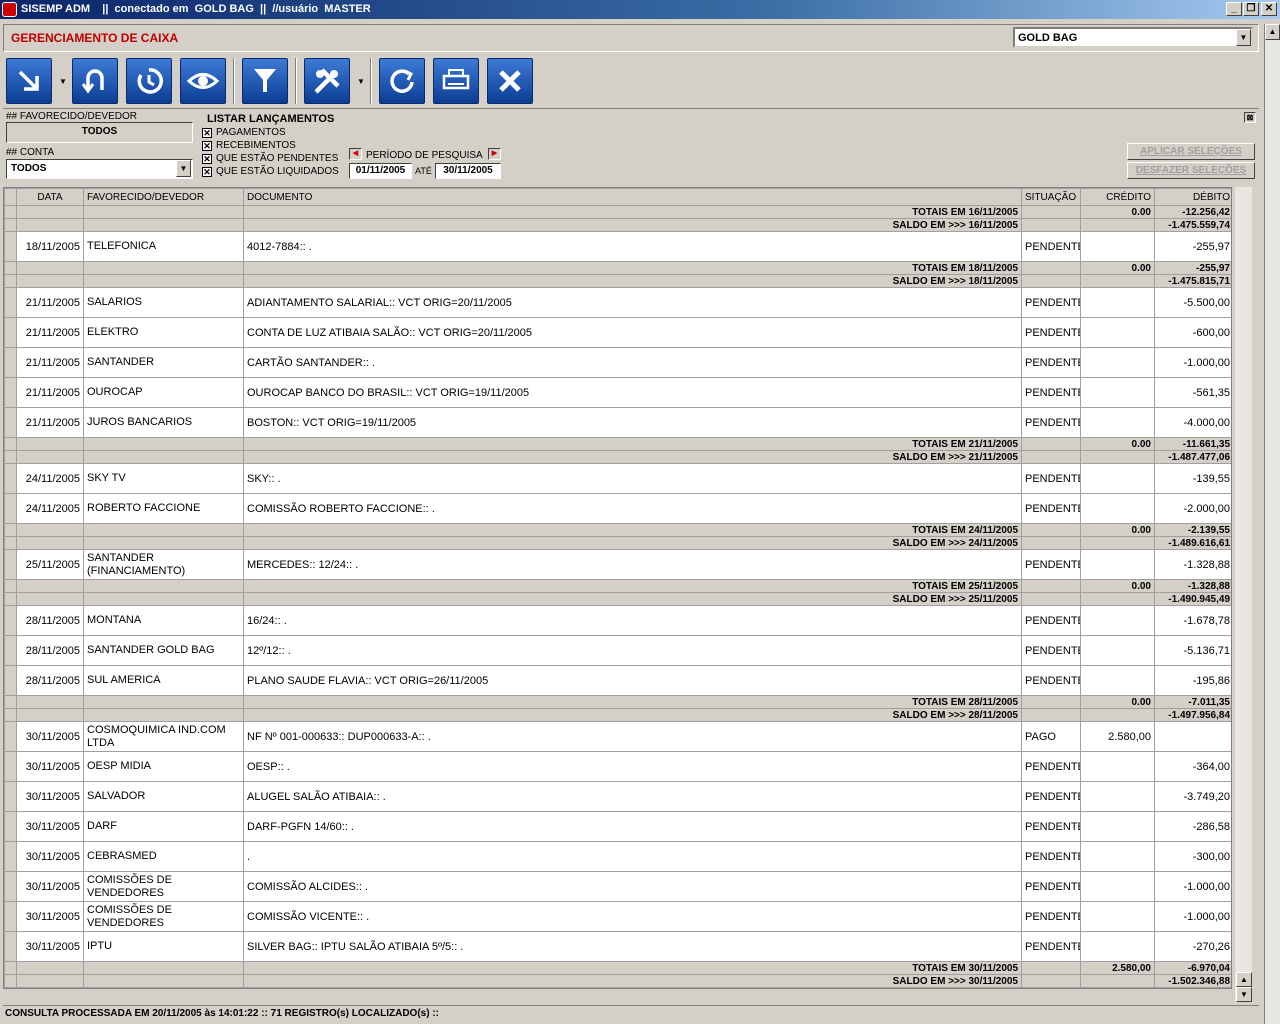  I want to click on desfazer-button: DESFAZER SELEÇÕES, so click(1191, 170).